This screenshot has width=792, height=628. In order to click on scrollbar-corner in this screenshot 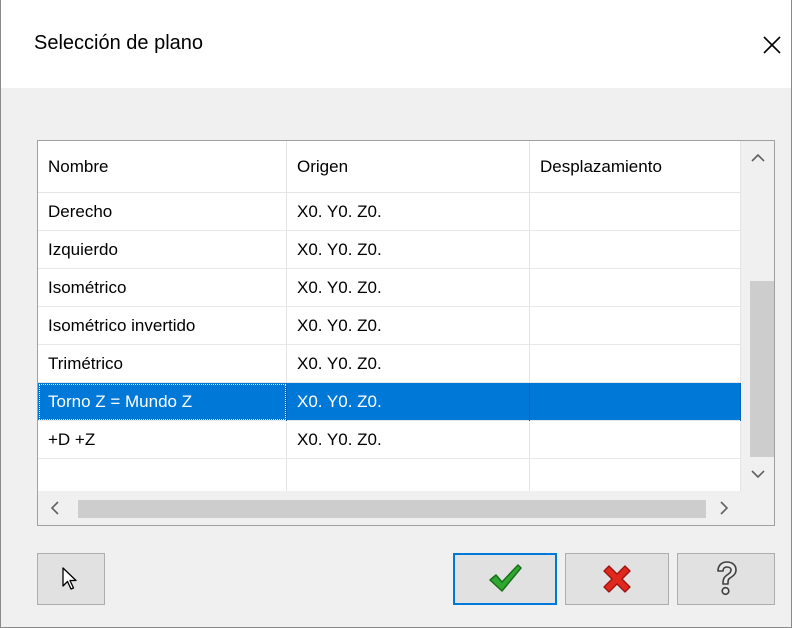, I will do `click(757, 508)`.